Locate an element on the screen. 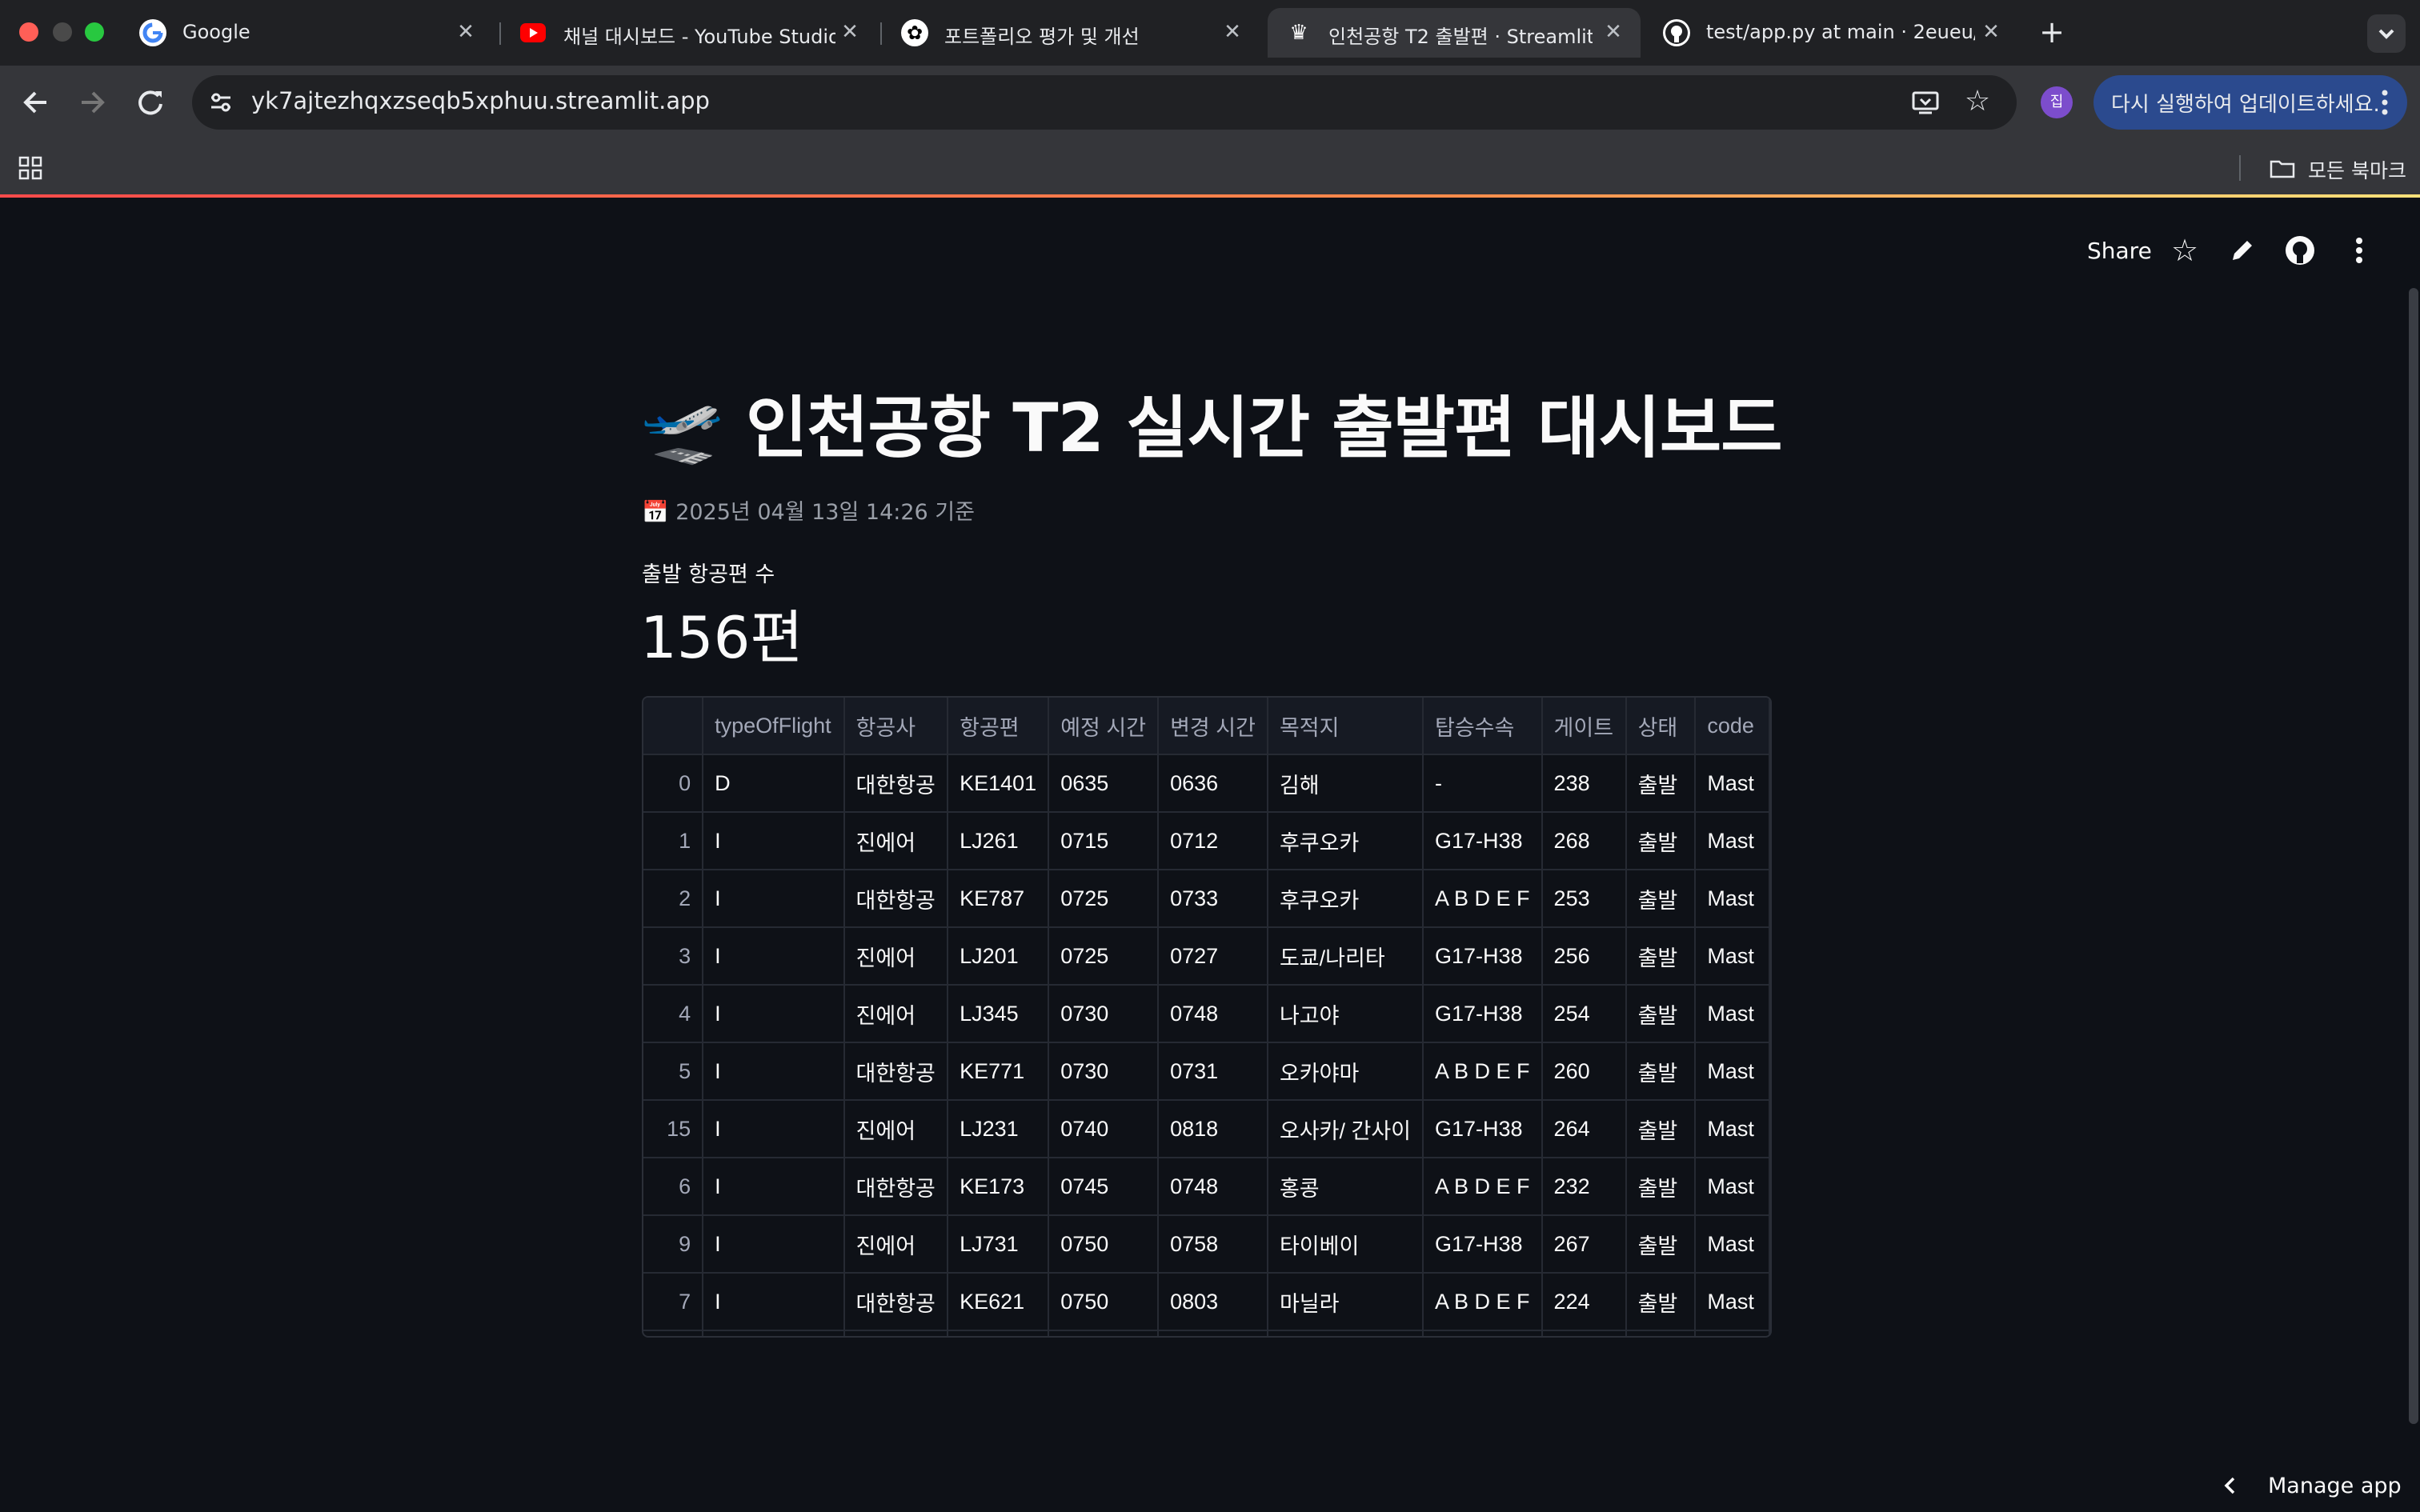 The height and width of the screenshot is (1512, 2420). url-text: yk7ajtezhqxzseqb5xphuu.streamlit.app is located at coordinates (480, 100).